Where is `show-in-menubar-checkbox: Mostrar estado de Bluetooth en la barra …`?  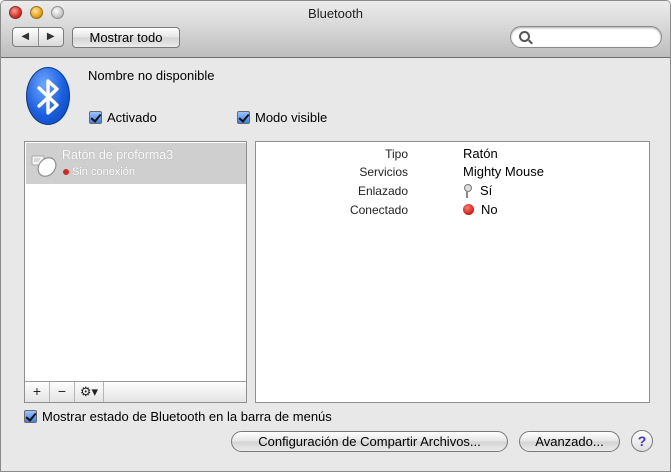 show-in-menubar-checkbox: Mostrar estado de Bluetooth en la barra … is located at coordinates (178, 416).